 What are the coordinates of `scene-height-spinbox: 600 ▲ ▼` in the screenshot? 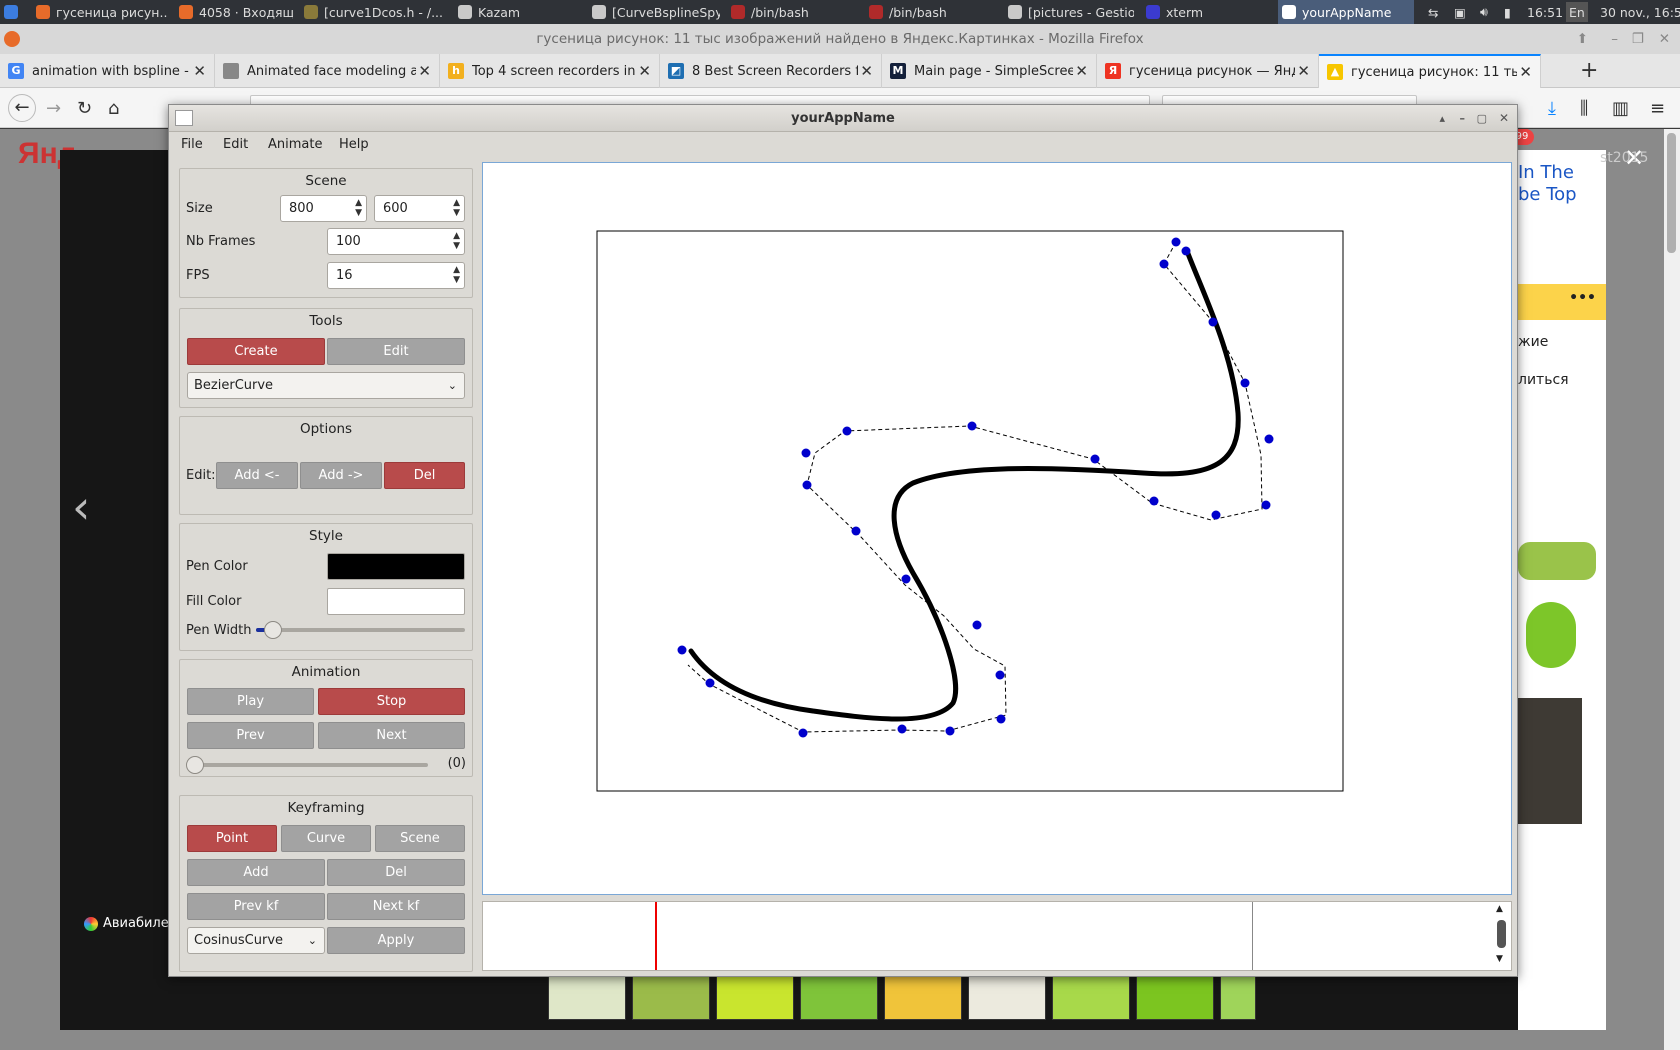 It's located at (419, 208).